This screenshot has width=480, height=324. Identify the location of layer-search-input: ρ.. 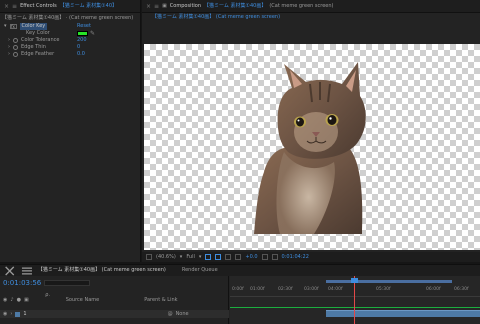
(67, 289).